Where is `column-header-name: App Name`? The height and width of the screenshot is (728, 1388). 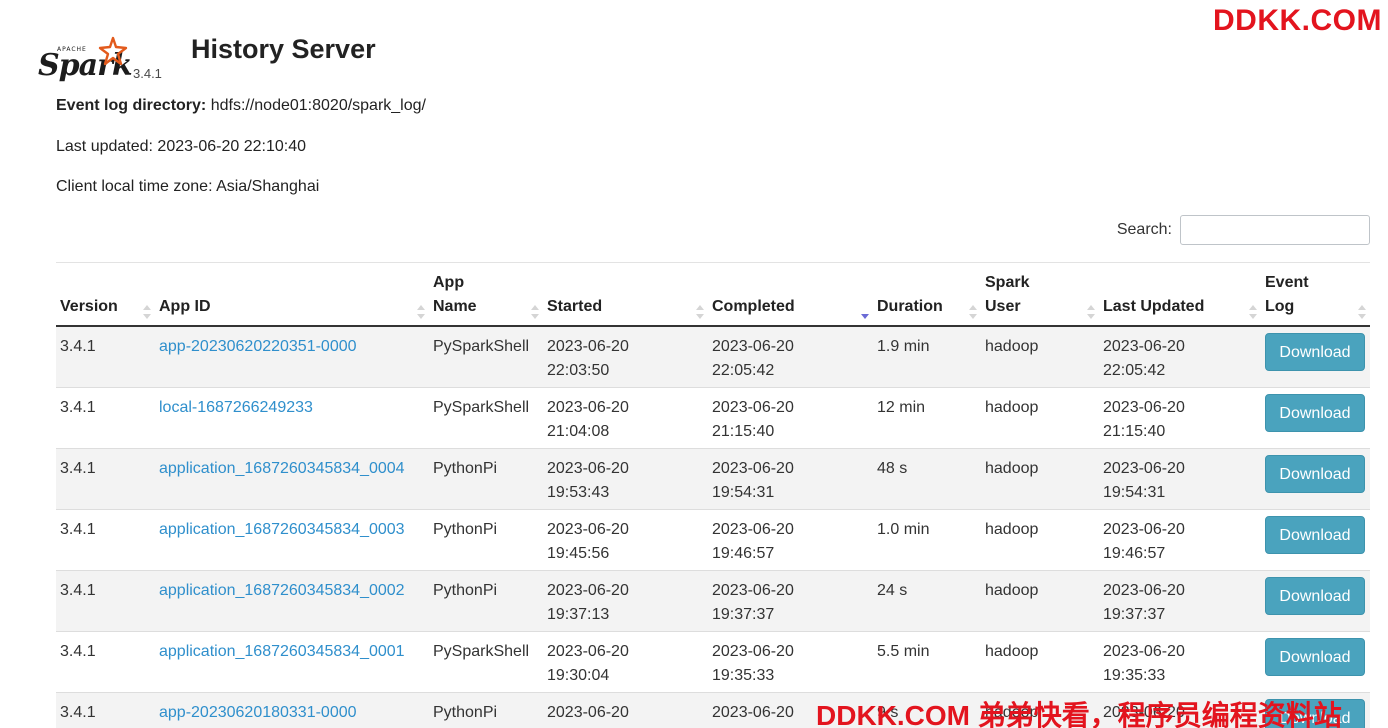 column-header-name: App Name is located at coordinates (486, 294).